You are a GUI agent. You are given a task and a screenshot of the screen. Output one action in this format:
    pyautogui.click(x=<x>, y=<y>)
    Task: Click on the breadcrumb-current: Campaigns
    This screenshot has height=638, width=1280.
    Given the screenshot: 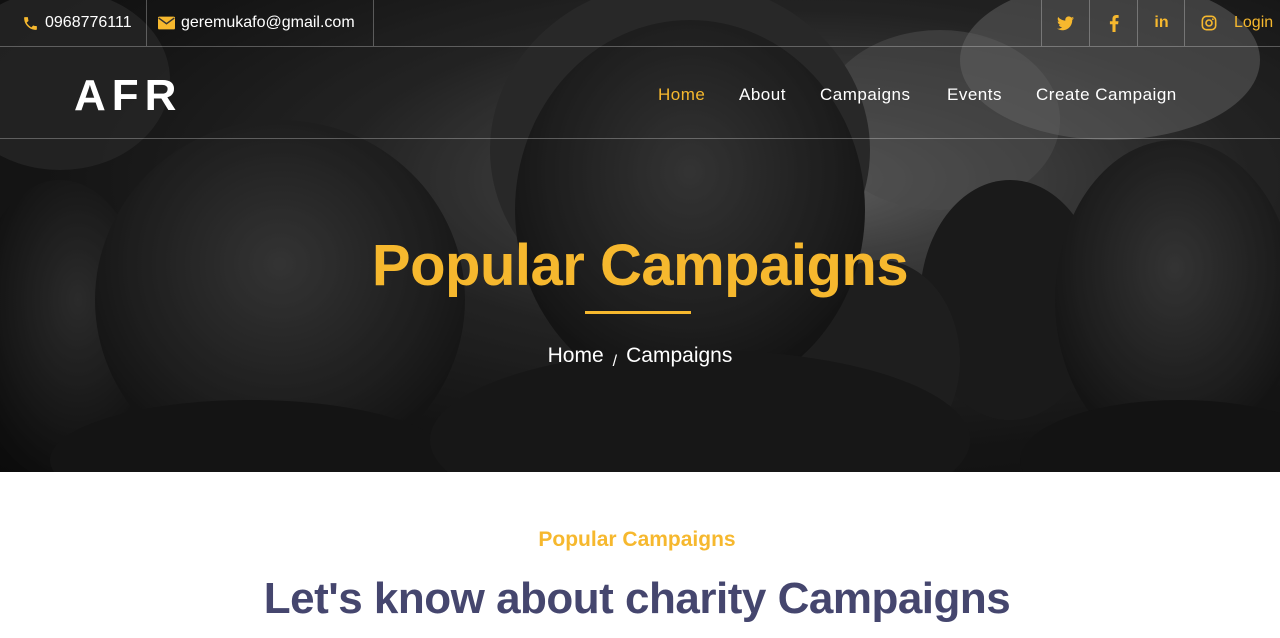 What is the action you would take?
    pyautogui.click(x=679, y=355)
    